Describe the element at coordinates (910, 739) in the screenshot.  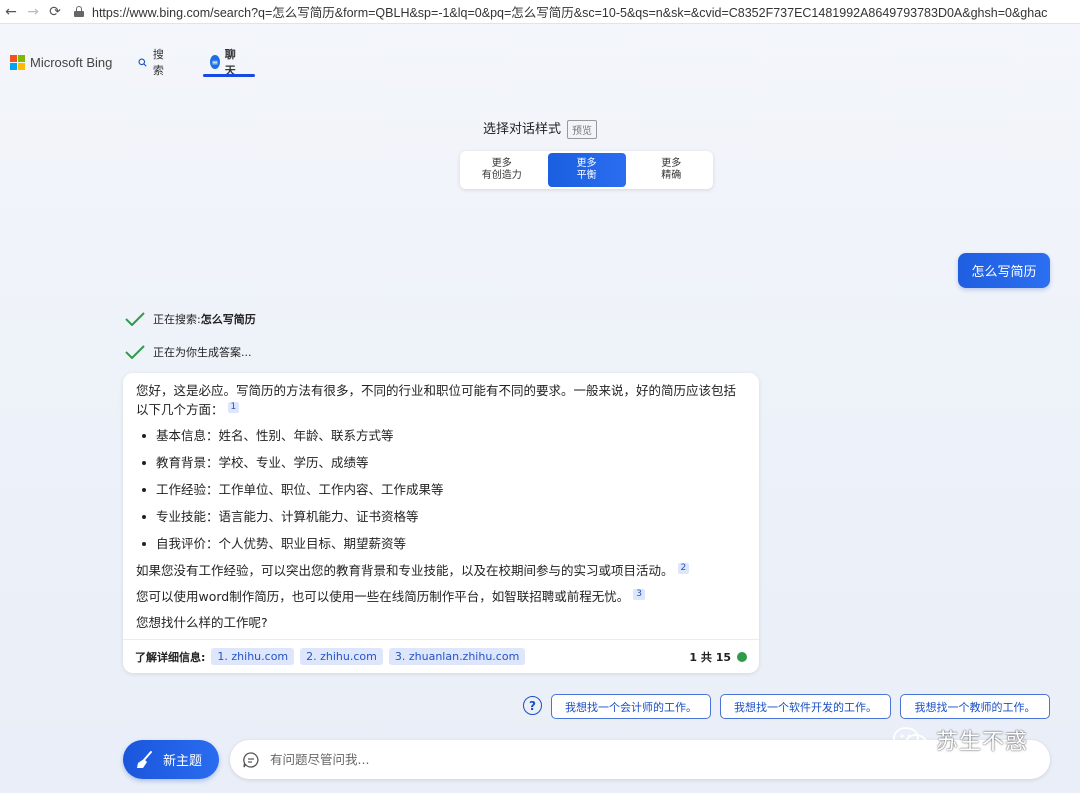
I see `wechat-logo-icon` at that location.